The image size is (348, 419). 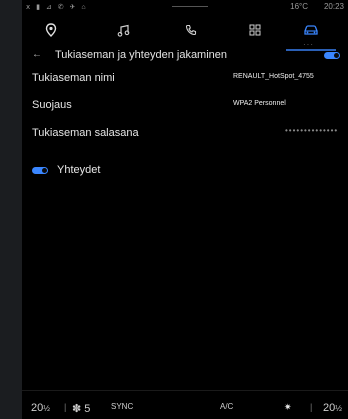 What do you see at coordinates (122, 406) in the screenshot?
I see `sync-button: SYNC` at bounding box center [122, 406].